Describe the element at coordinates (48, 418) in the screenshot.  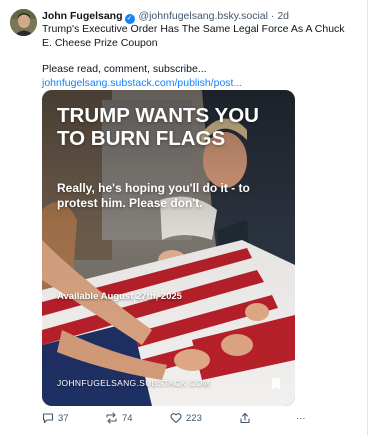
I see `reply-icon` at that location.